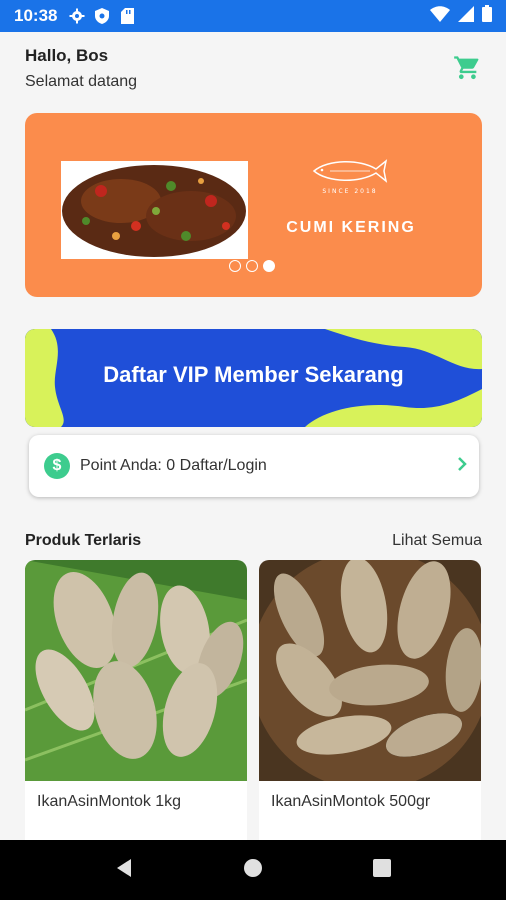 This screenshot has width=506, height=900. Describe the element at coordinates (127, 16) in the screenshot. I see `sd-card-icon` at that location.